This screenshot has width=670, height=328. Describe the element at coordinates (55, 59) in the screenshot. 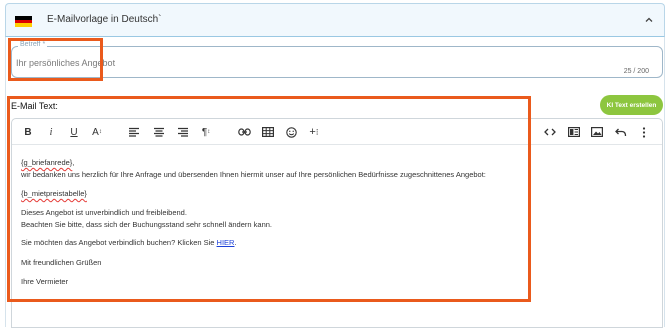

I see `subject-highlight-box` at that location.